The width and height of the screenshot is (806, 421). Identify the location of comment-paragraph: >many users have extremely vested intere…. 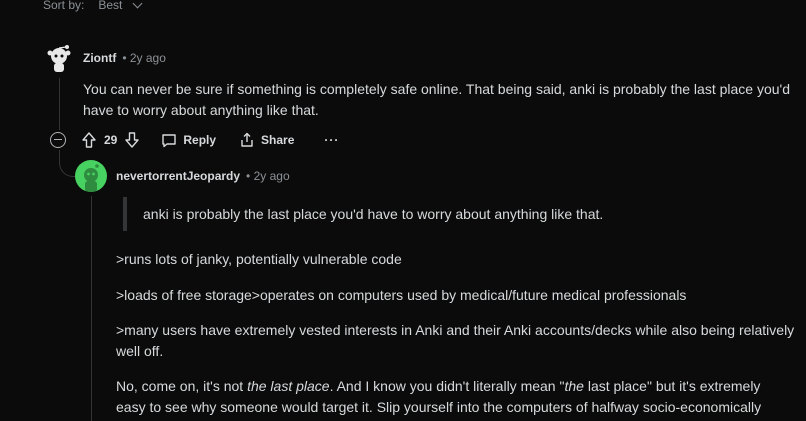
(458, 341).